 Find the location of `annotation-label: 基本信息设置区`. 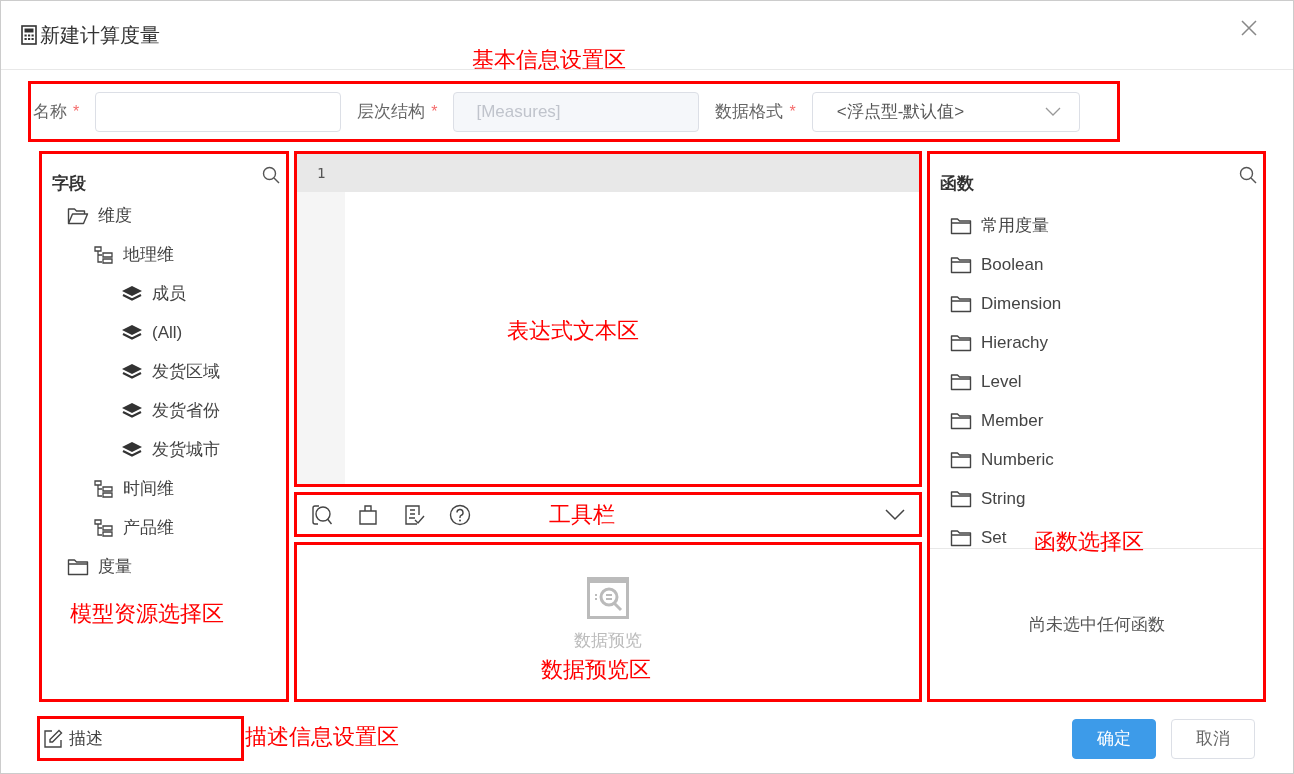

annotation-label: 基本信息设置区 is located at coordinates (549, 60).